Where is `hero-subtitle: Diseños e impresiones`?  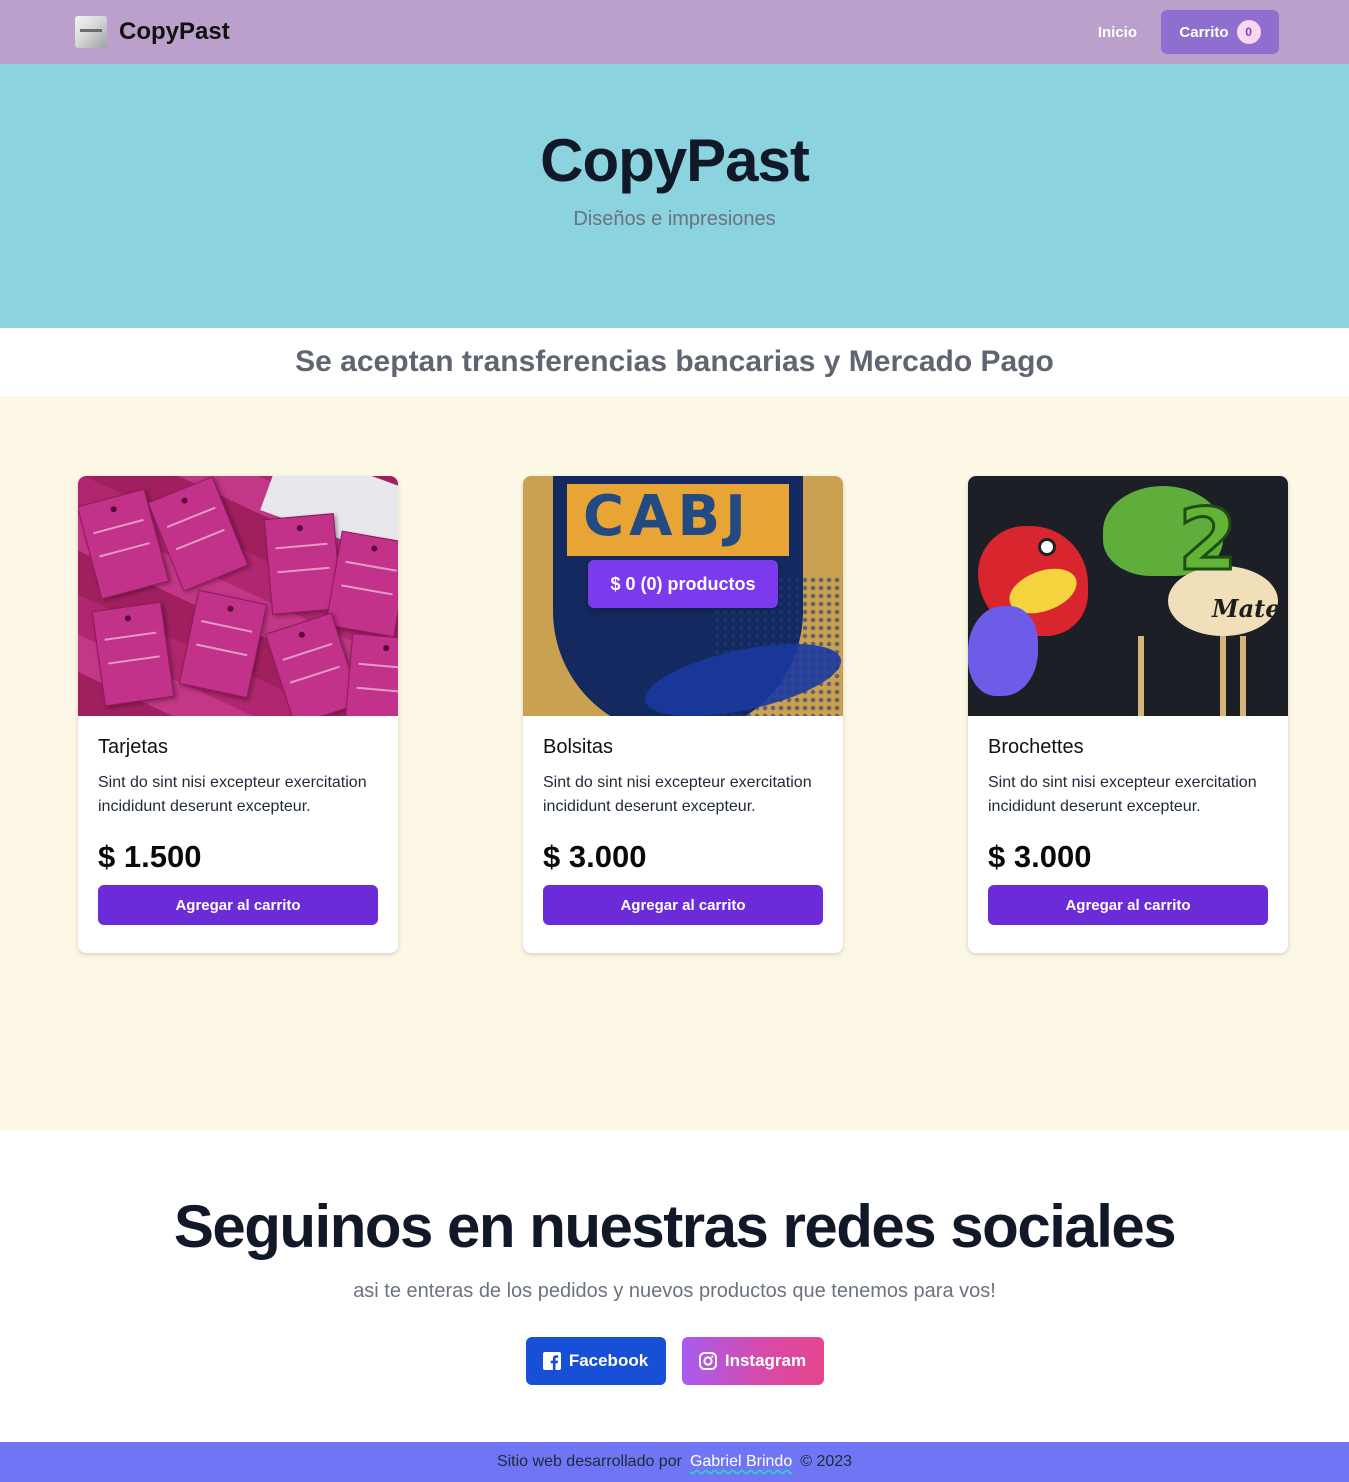 hero-subtitle: Diseños e impresiones is located at coordinates (674, 219).